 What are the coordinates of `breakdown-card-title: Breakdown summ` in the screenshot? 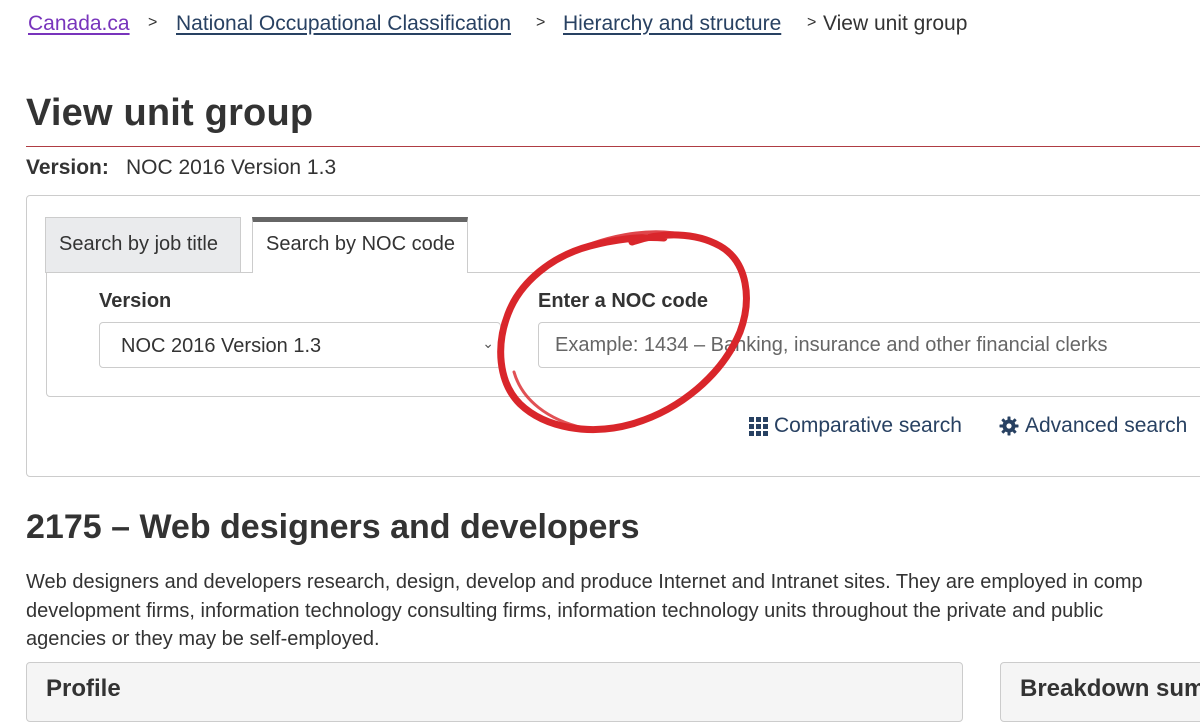 It's located at (1110, 688).